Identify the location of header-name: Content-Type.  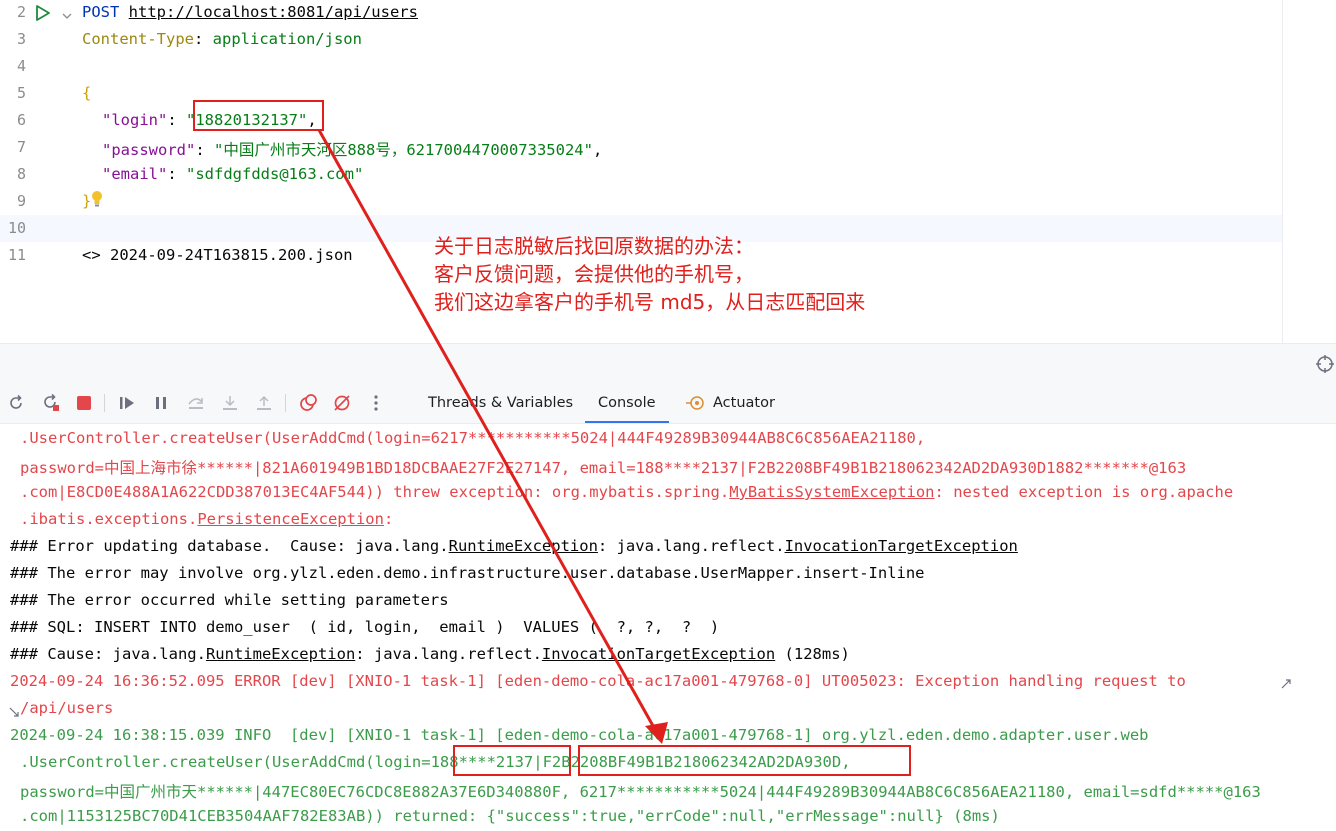
(138, 39).